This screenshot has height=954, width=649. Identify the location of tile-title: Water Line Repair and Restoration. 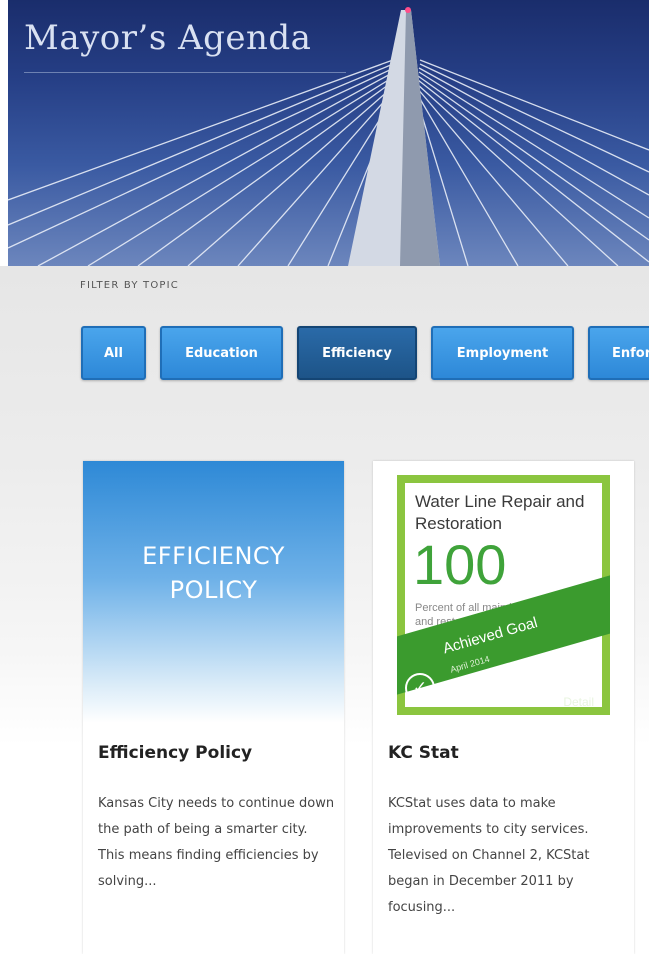
(500, 512).